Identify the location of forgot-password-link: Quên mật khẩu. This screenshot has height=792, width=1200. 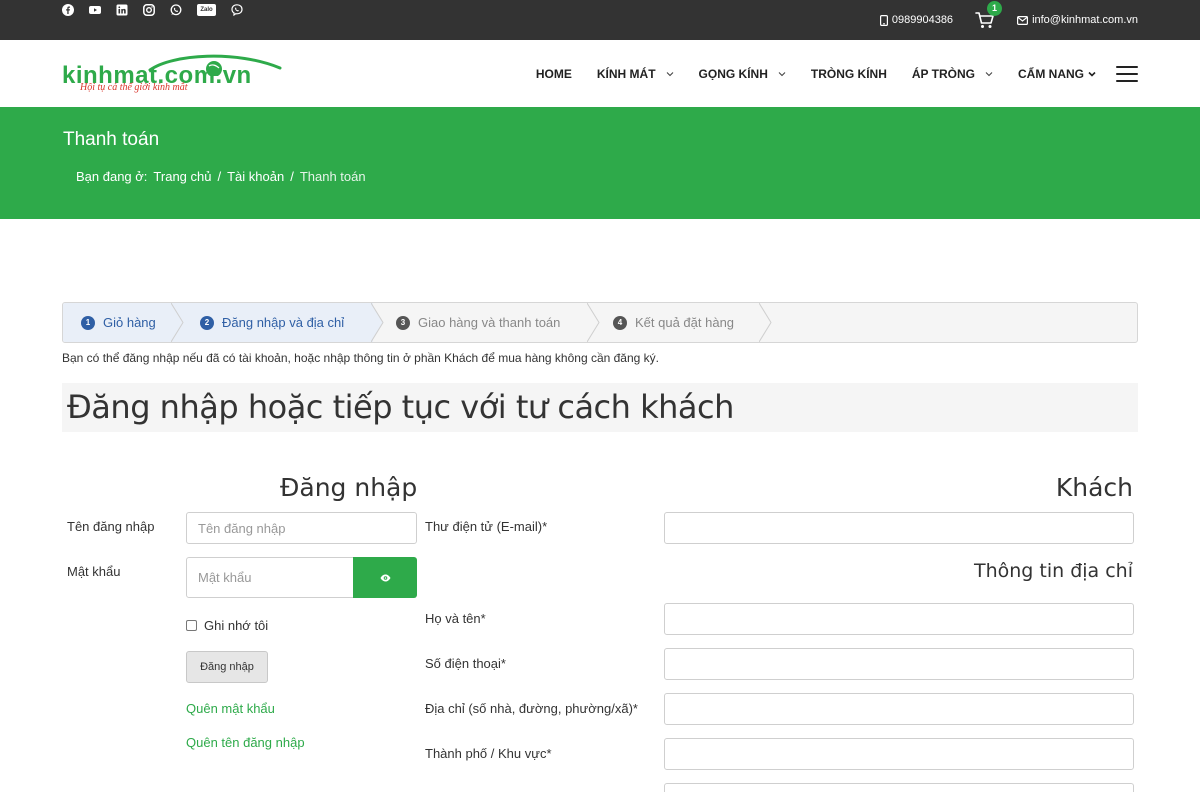
(230, 708).